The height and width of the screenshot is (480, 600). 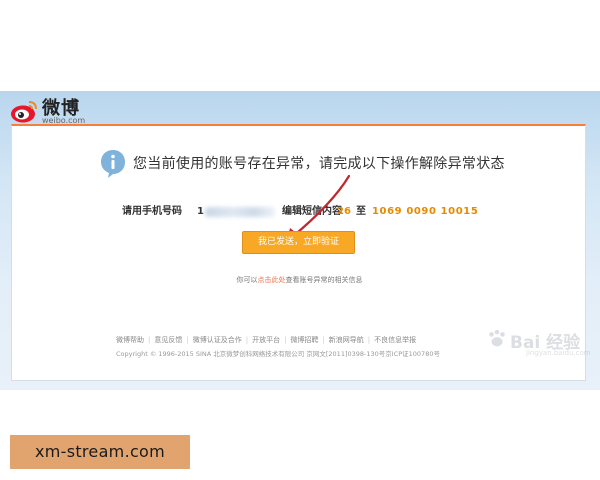 What do you see at coordinates (217, 340) in the screenshot?
I see `footer-link-verification: 微博认证及合作` at bounding box center [217, 340].